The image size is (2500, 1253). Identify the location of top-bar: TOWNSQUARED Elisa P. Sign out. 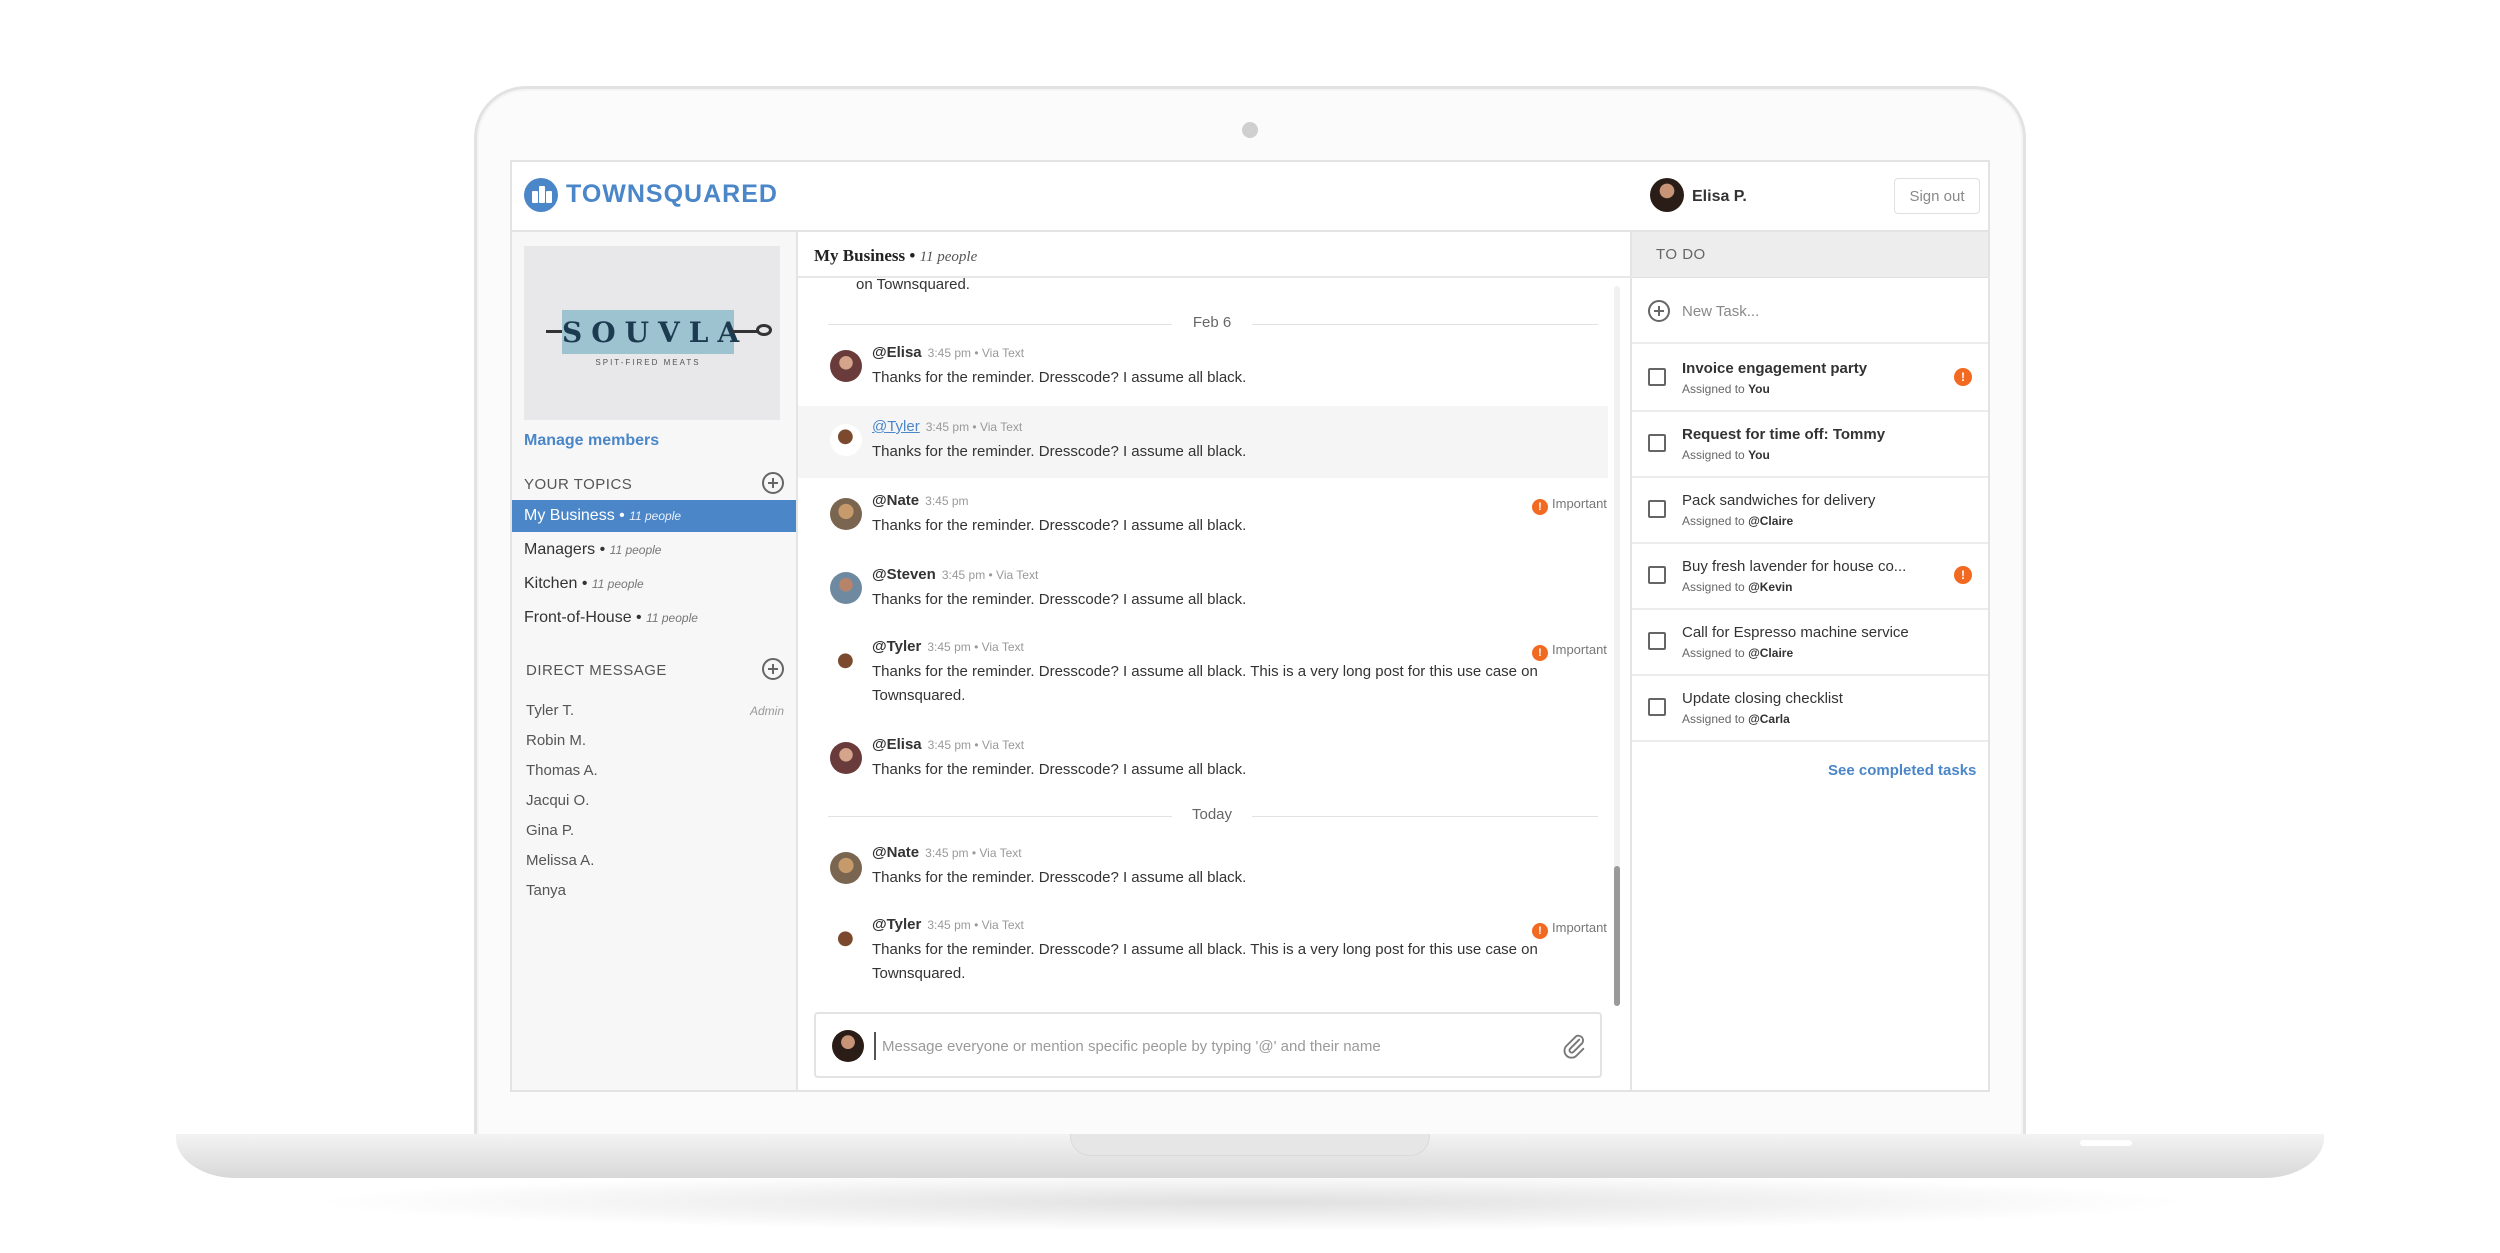
(1250, 197).